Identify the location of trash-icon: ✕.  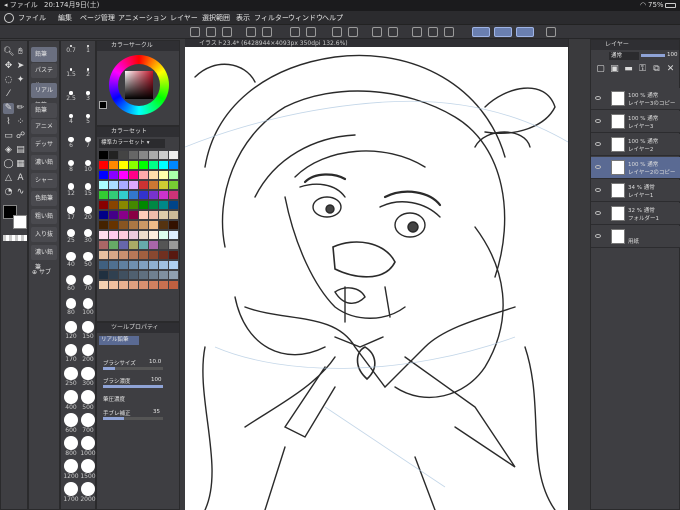
(670, 69).